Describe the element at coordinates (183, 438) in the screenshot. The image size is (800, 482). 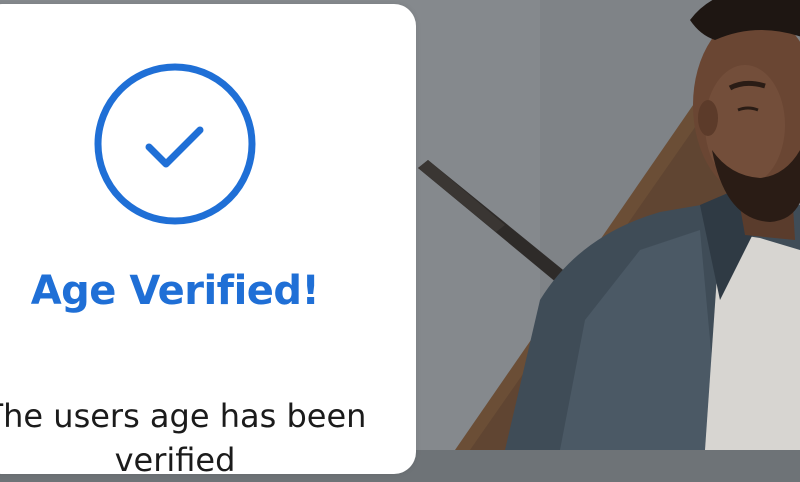
I see `verification-message: The users age has been verified` at that location.